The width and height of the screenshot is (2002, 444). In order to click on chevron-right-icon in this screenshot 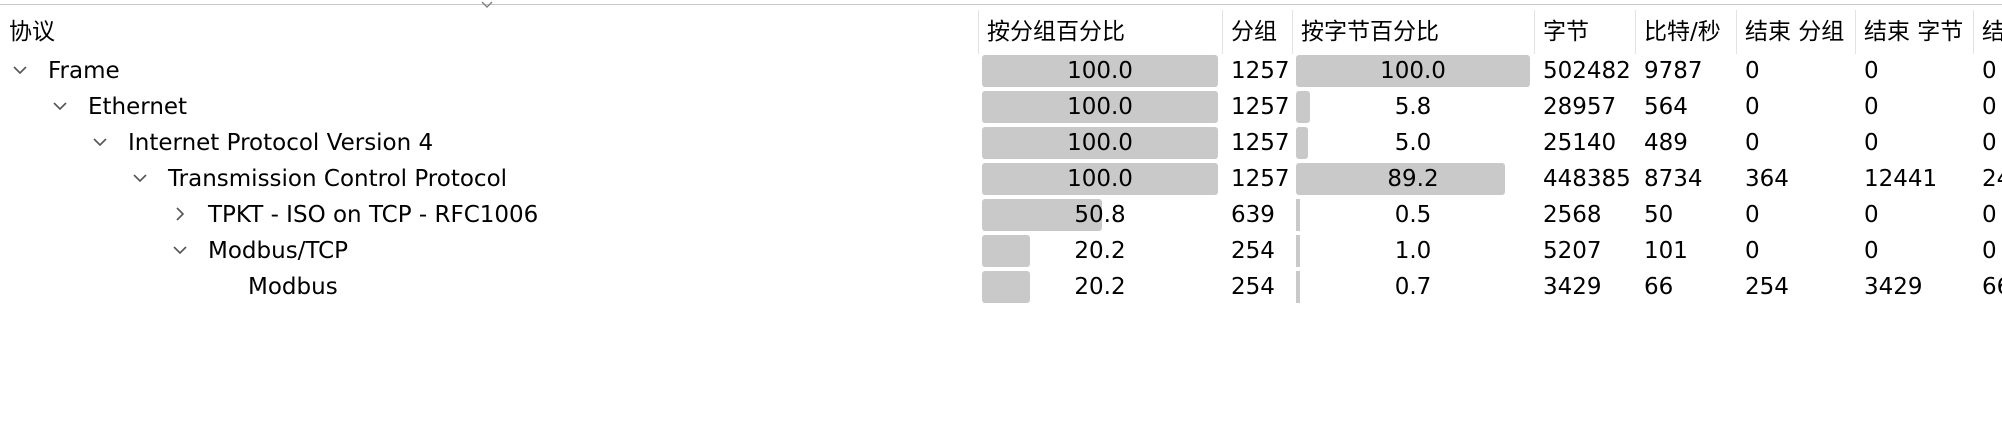, I will do `click(180, 215)`.